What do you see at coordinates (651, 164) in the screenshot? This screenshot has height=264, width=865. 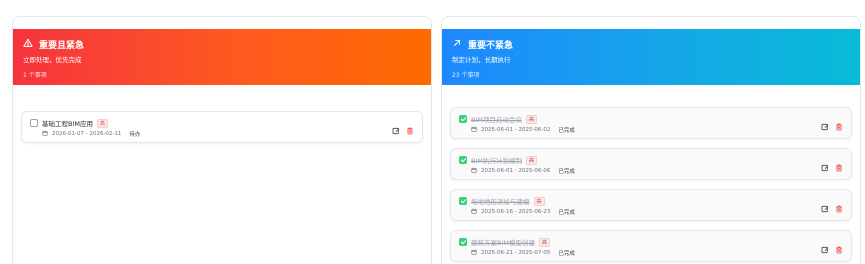 I see `task-card: BIM执行计划编制 高 2025-06-01 - 2025-06-06 已完成` at bounding box center [651, 164].